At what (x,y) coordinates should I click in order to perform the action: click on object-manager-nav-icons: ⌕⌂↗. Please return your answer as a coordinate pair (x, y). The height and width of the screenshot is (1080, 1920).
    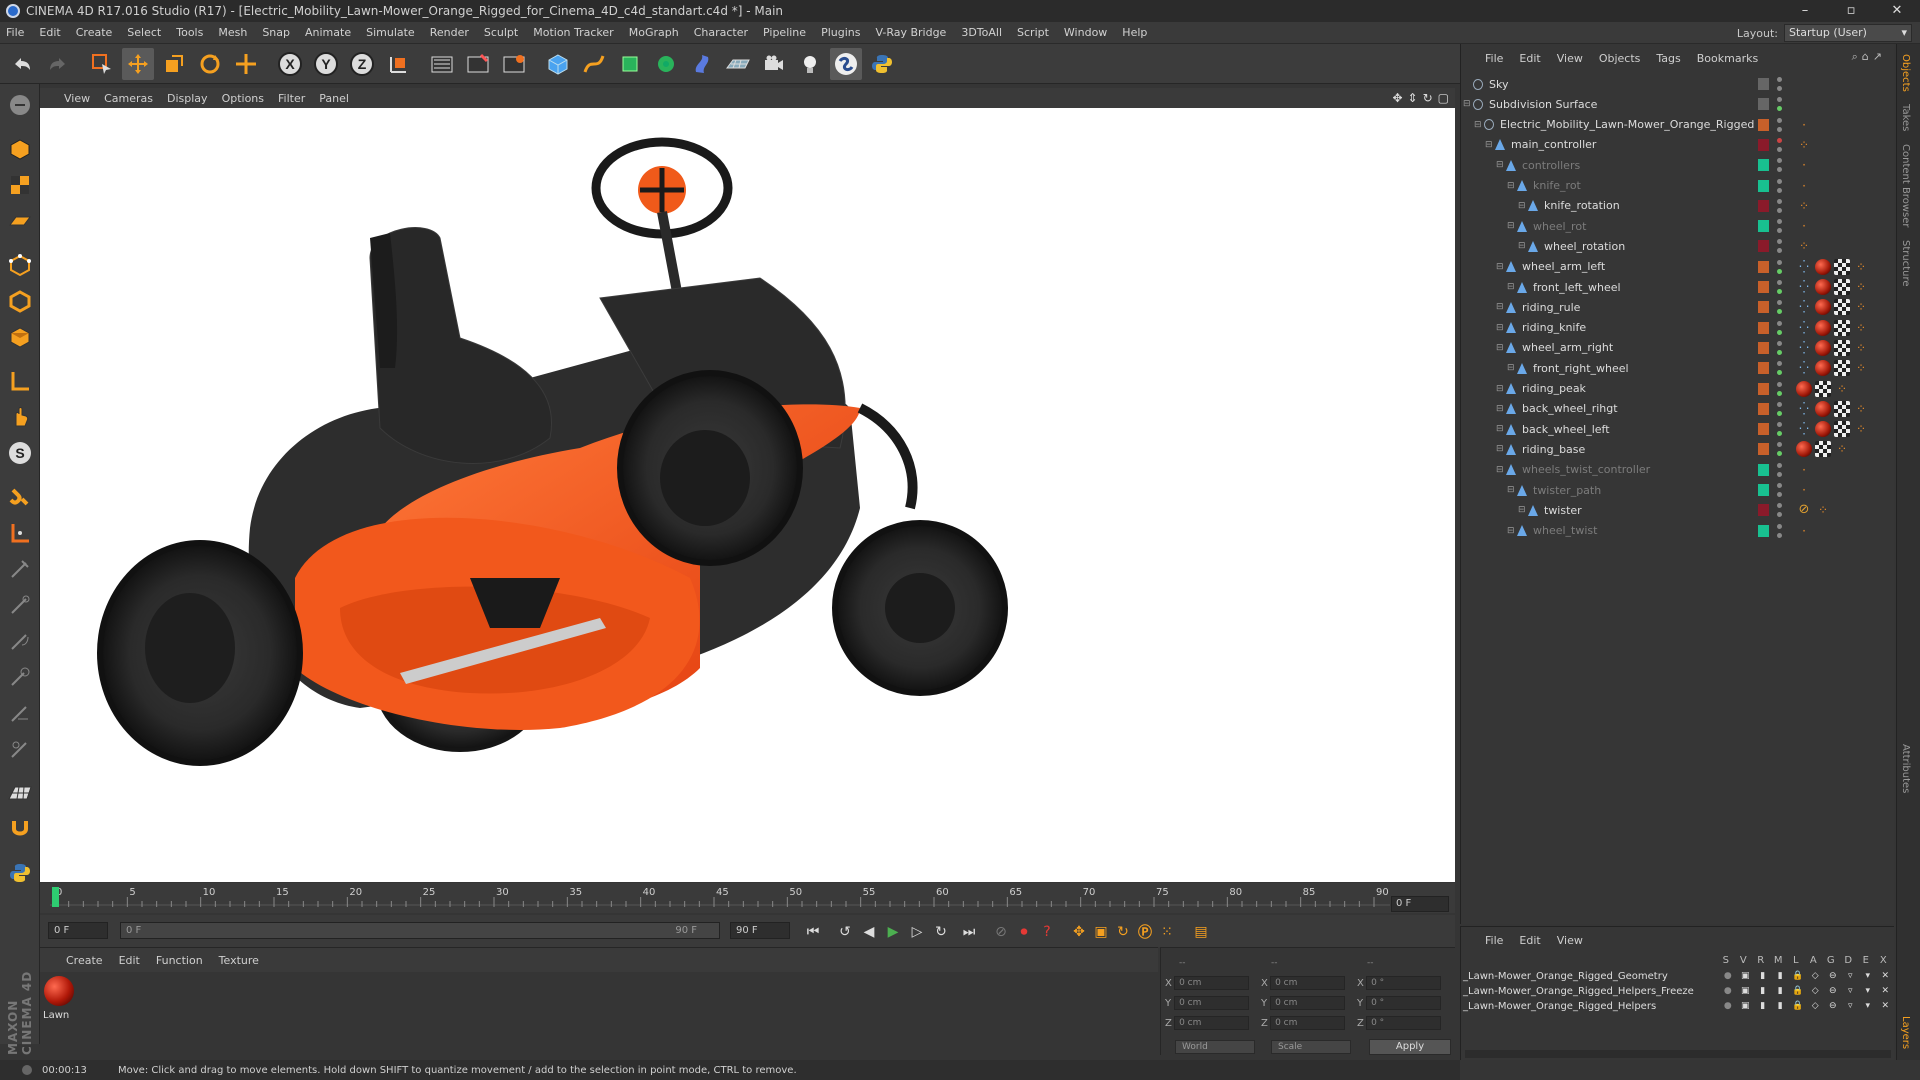
    Looking at the image, I should click on (1869, 57).